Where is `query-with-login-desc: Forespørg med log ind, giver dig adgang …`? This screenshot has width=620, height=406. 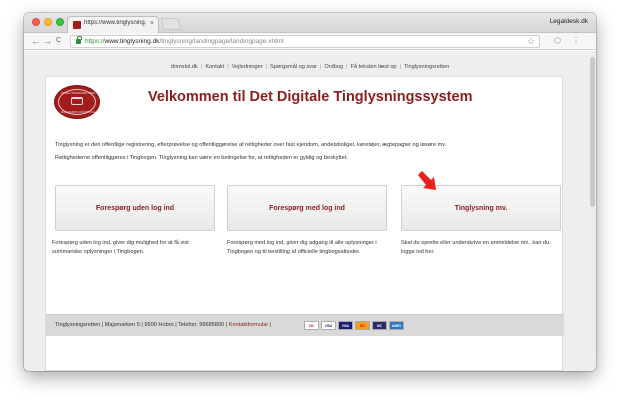 query-with-login-desc: Forespørg med log ind, giver dig adgang … is located at coordinates (302, 247).